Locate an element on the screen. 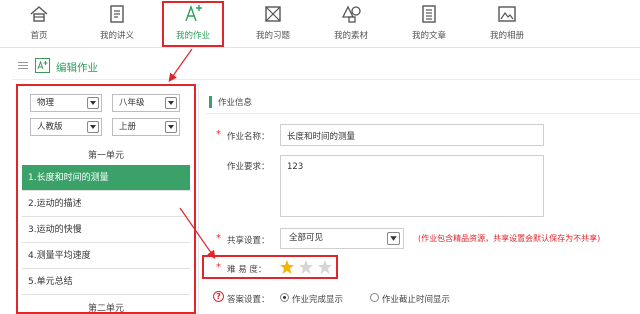 The width and height of the screenshot is (640, 314). share-setting-label: 共享设置： is located at coordinates (248, 241).